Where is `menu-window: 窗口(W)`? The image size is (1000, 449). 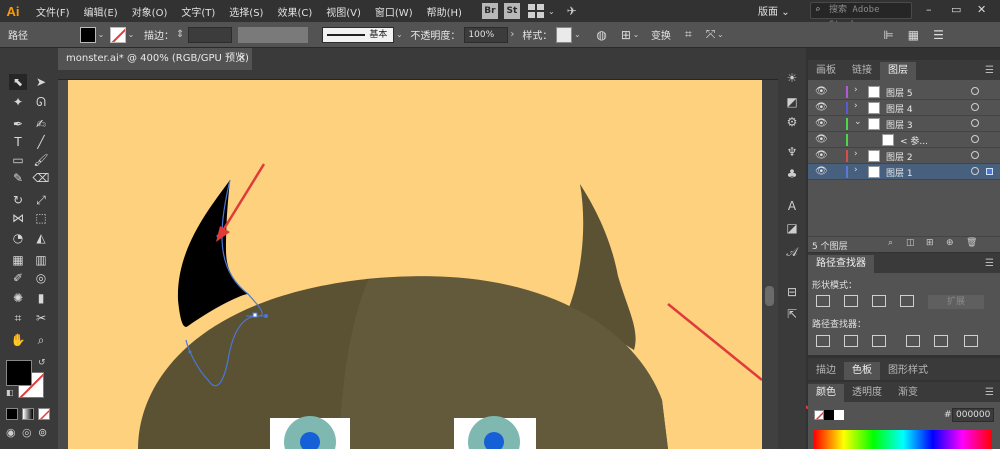 menu-window: 窗口(W) is located at coordinates (394, 11).